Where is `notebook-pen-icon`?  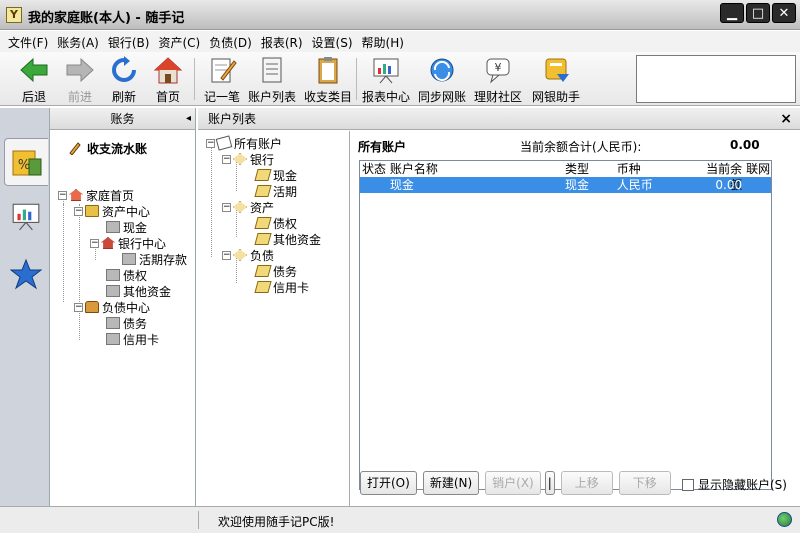
notebook-pen-icon is located at coordinates (224, 70).